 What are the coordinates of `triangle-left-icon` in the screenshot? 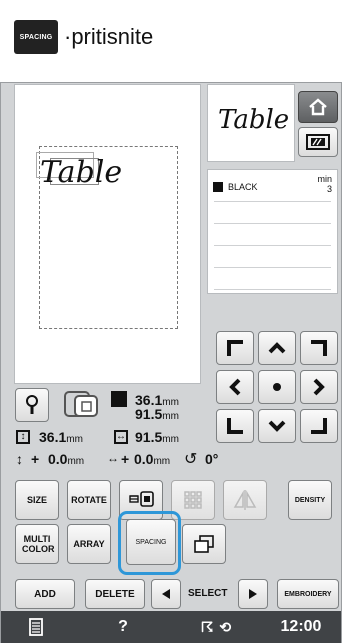 It's located at (166, 594).